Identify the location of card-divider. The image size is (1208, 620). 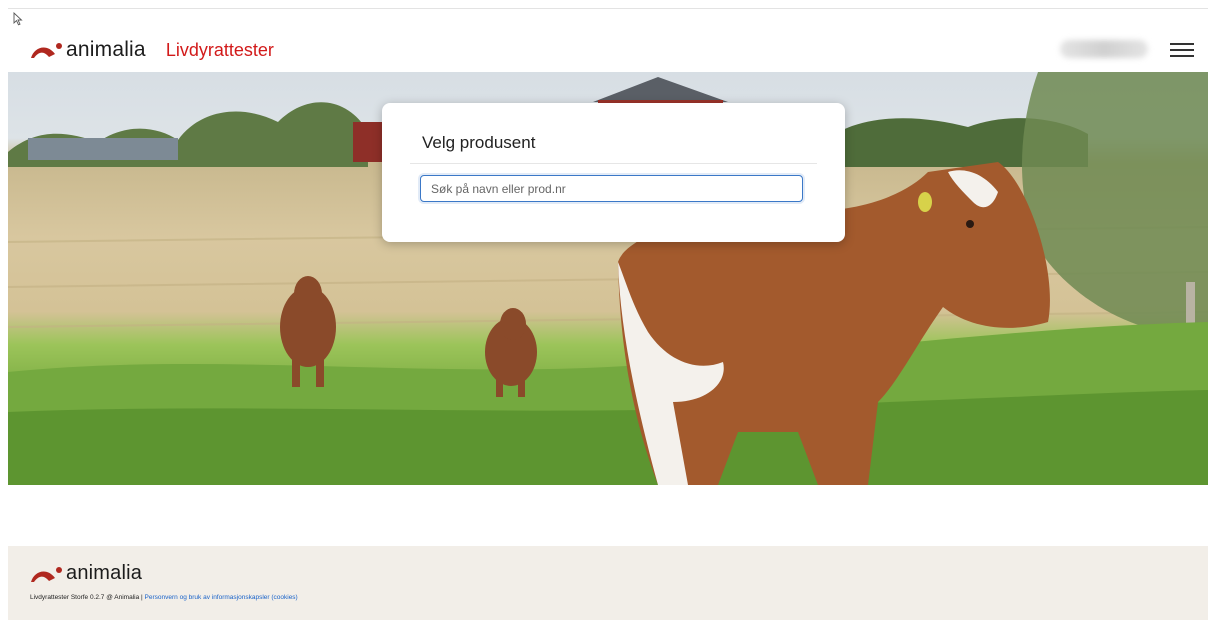
(613, 163).